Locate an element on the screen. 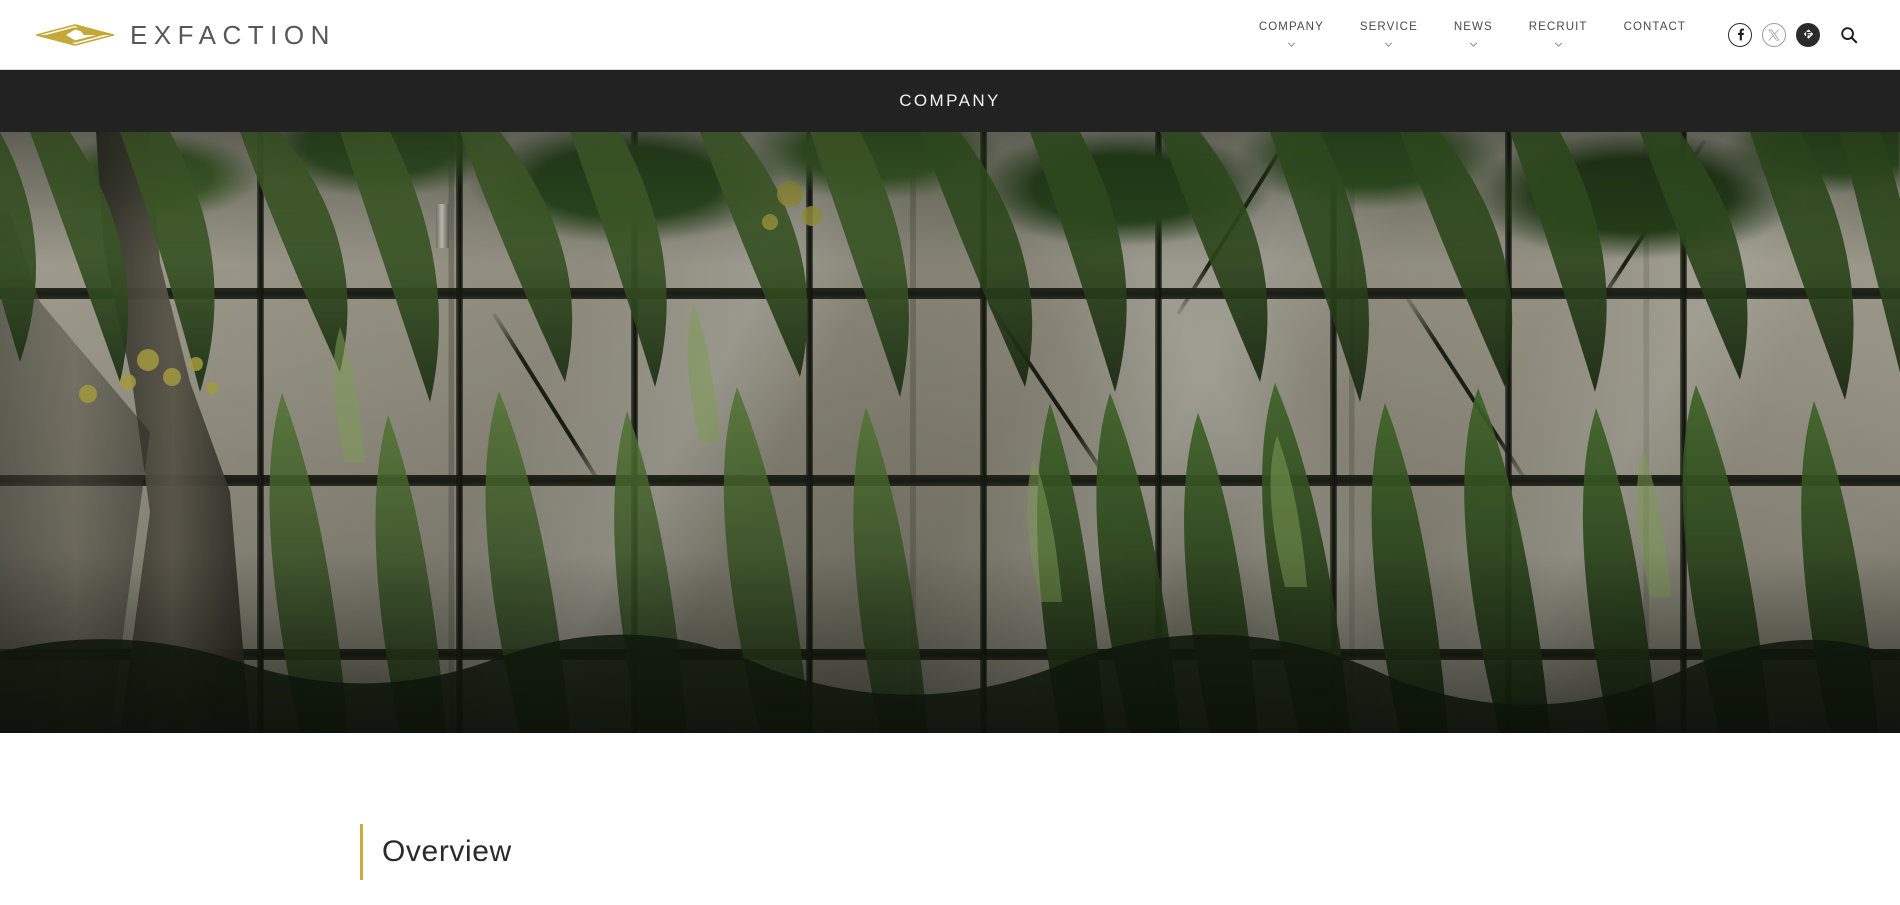  facebook-icon is located at coordinates (1740, 34).